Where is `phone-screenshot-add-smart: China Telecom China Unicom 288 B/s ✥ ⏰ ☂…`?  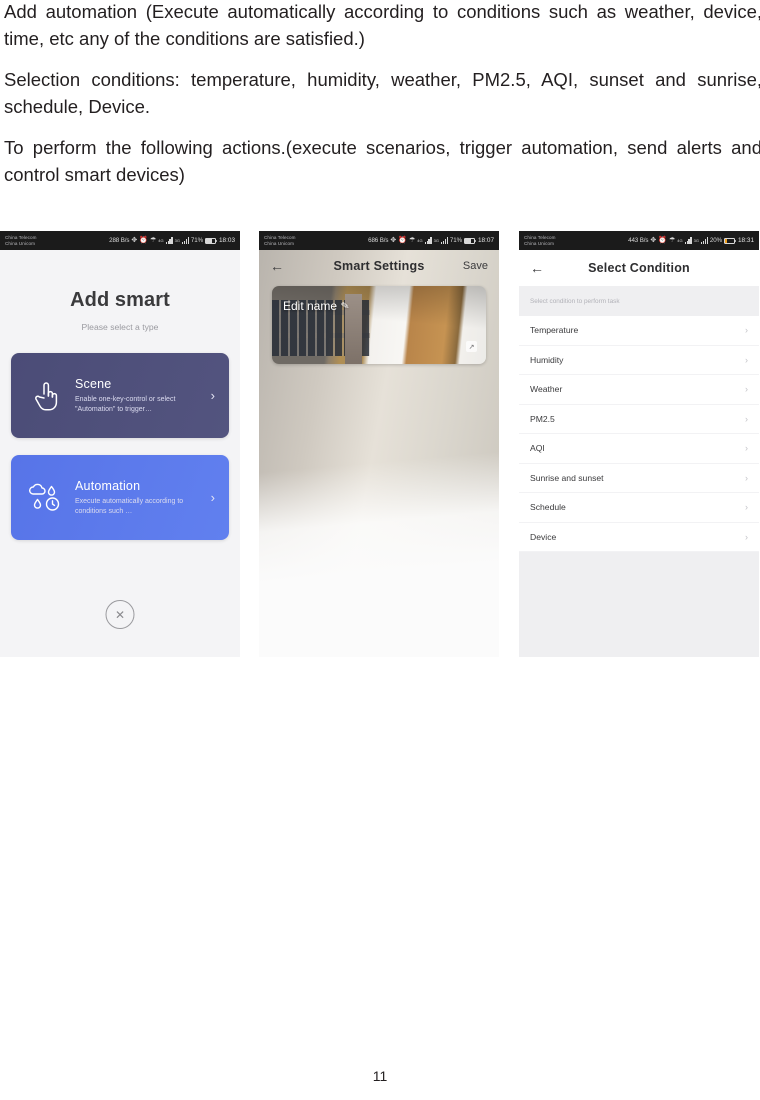 phone-screenshot-add-smart: China Telecom China Unicom 288 B/s ✥ ⏰ ☂… is located at coordinates (120, 444).